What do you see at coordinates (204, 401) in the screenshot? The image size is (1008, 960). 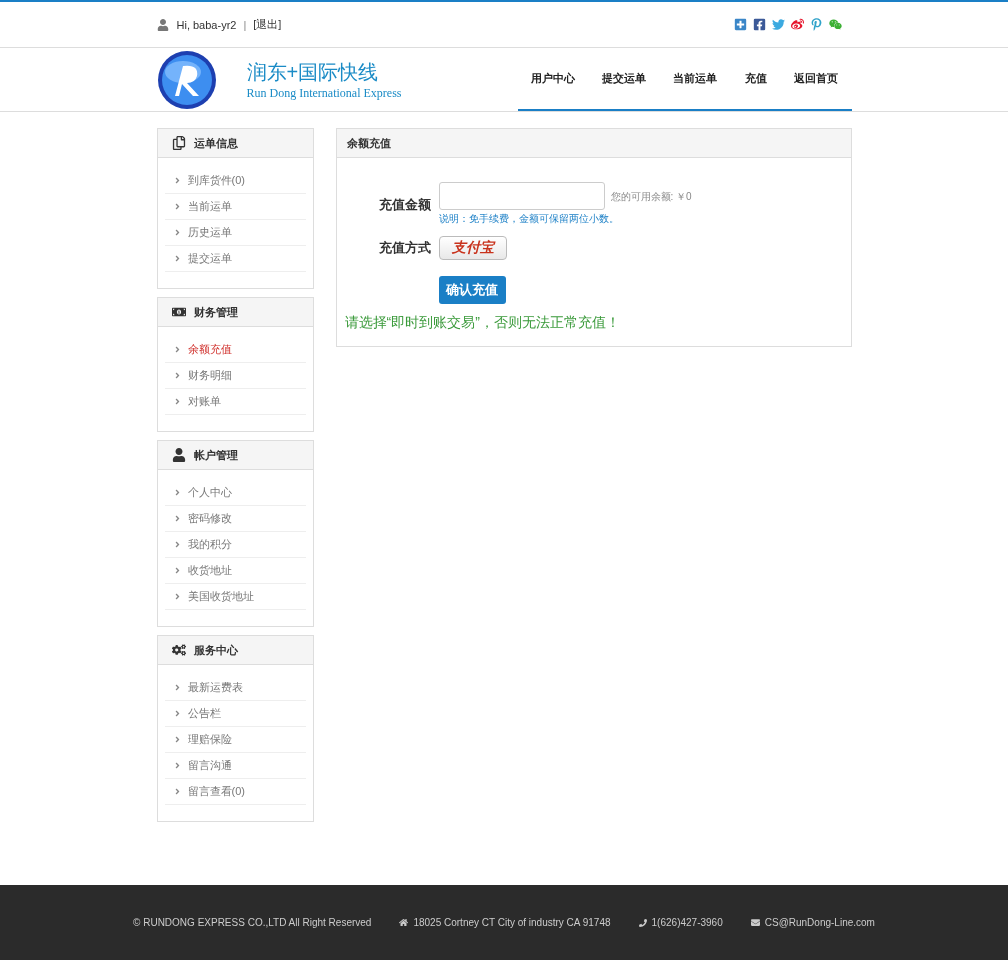 I see `sidebar-item-label: 对账单` at bounding box center [204, 401].